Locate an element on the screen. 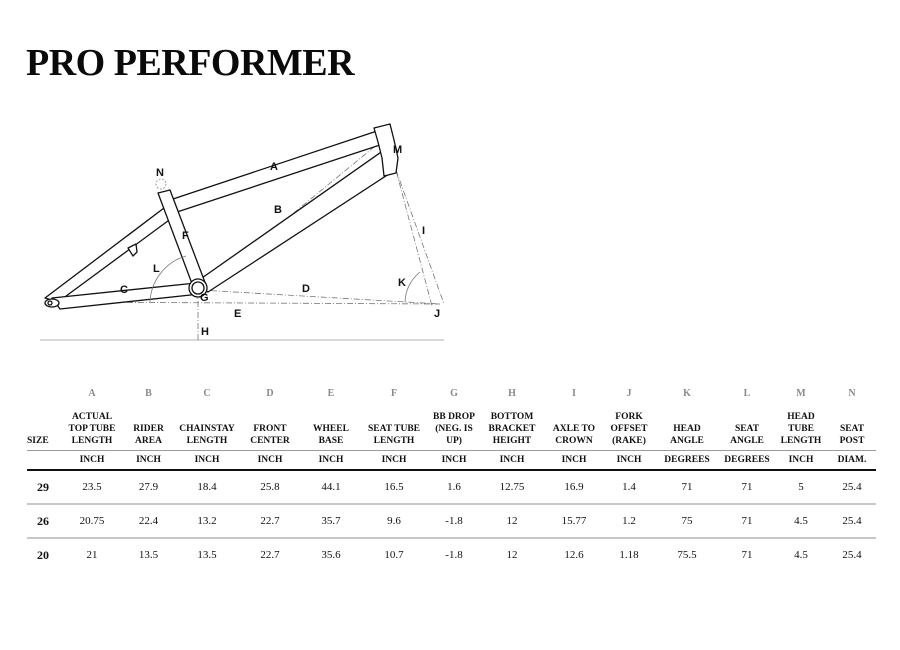  column-name: HEAD TUBE LENGTH is located at coordinates (801, 427).